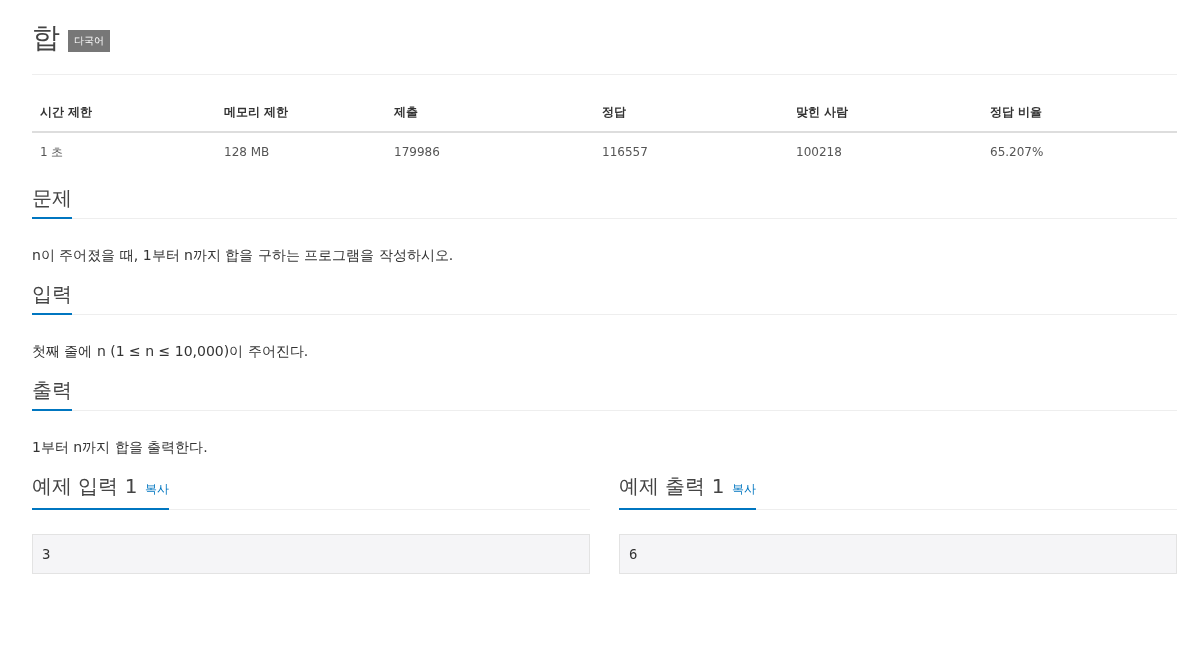 This screenshot has width=1191, height=672. Describe the element at coordinates (89, 41) in the screenshot. I see `language-badge: 다국어` at that location.